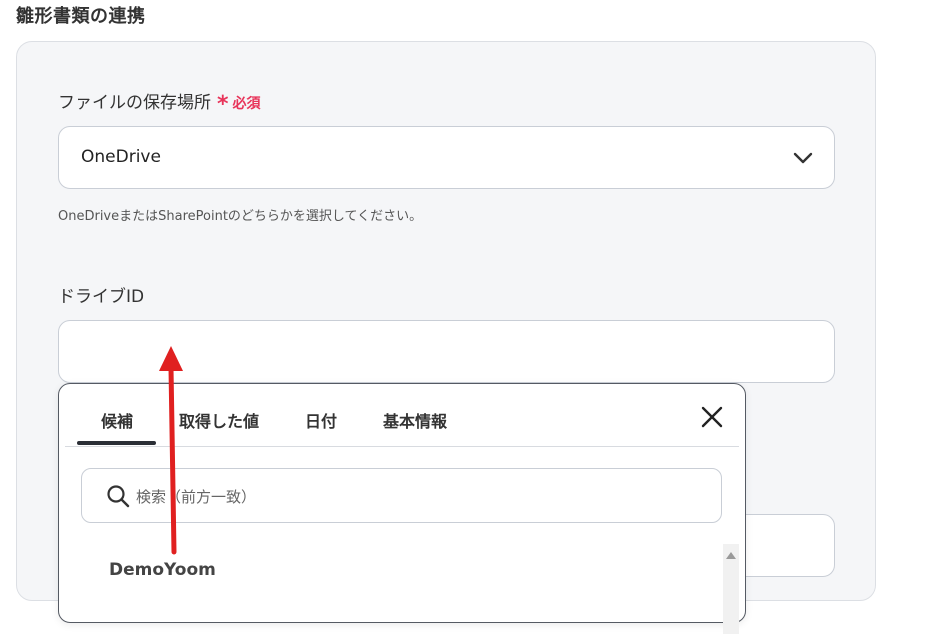 The width and height of the screenshot is (928, 634). Describe the element at coordinates (196, 497) in the screenshot. I see `search-placeholder: 検索（前方一致）` at that location.